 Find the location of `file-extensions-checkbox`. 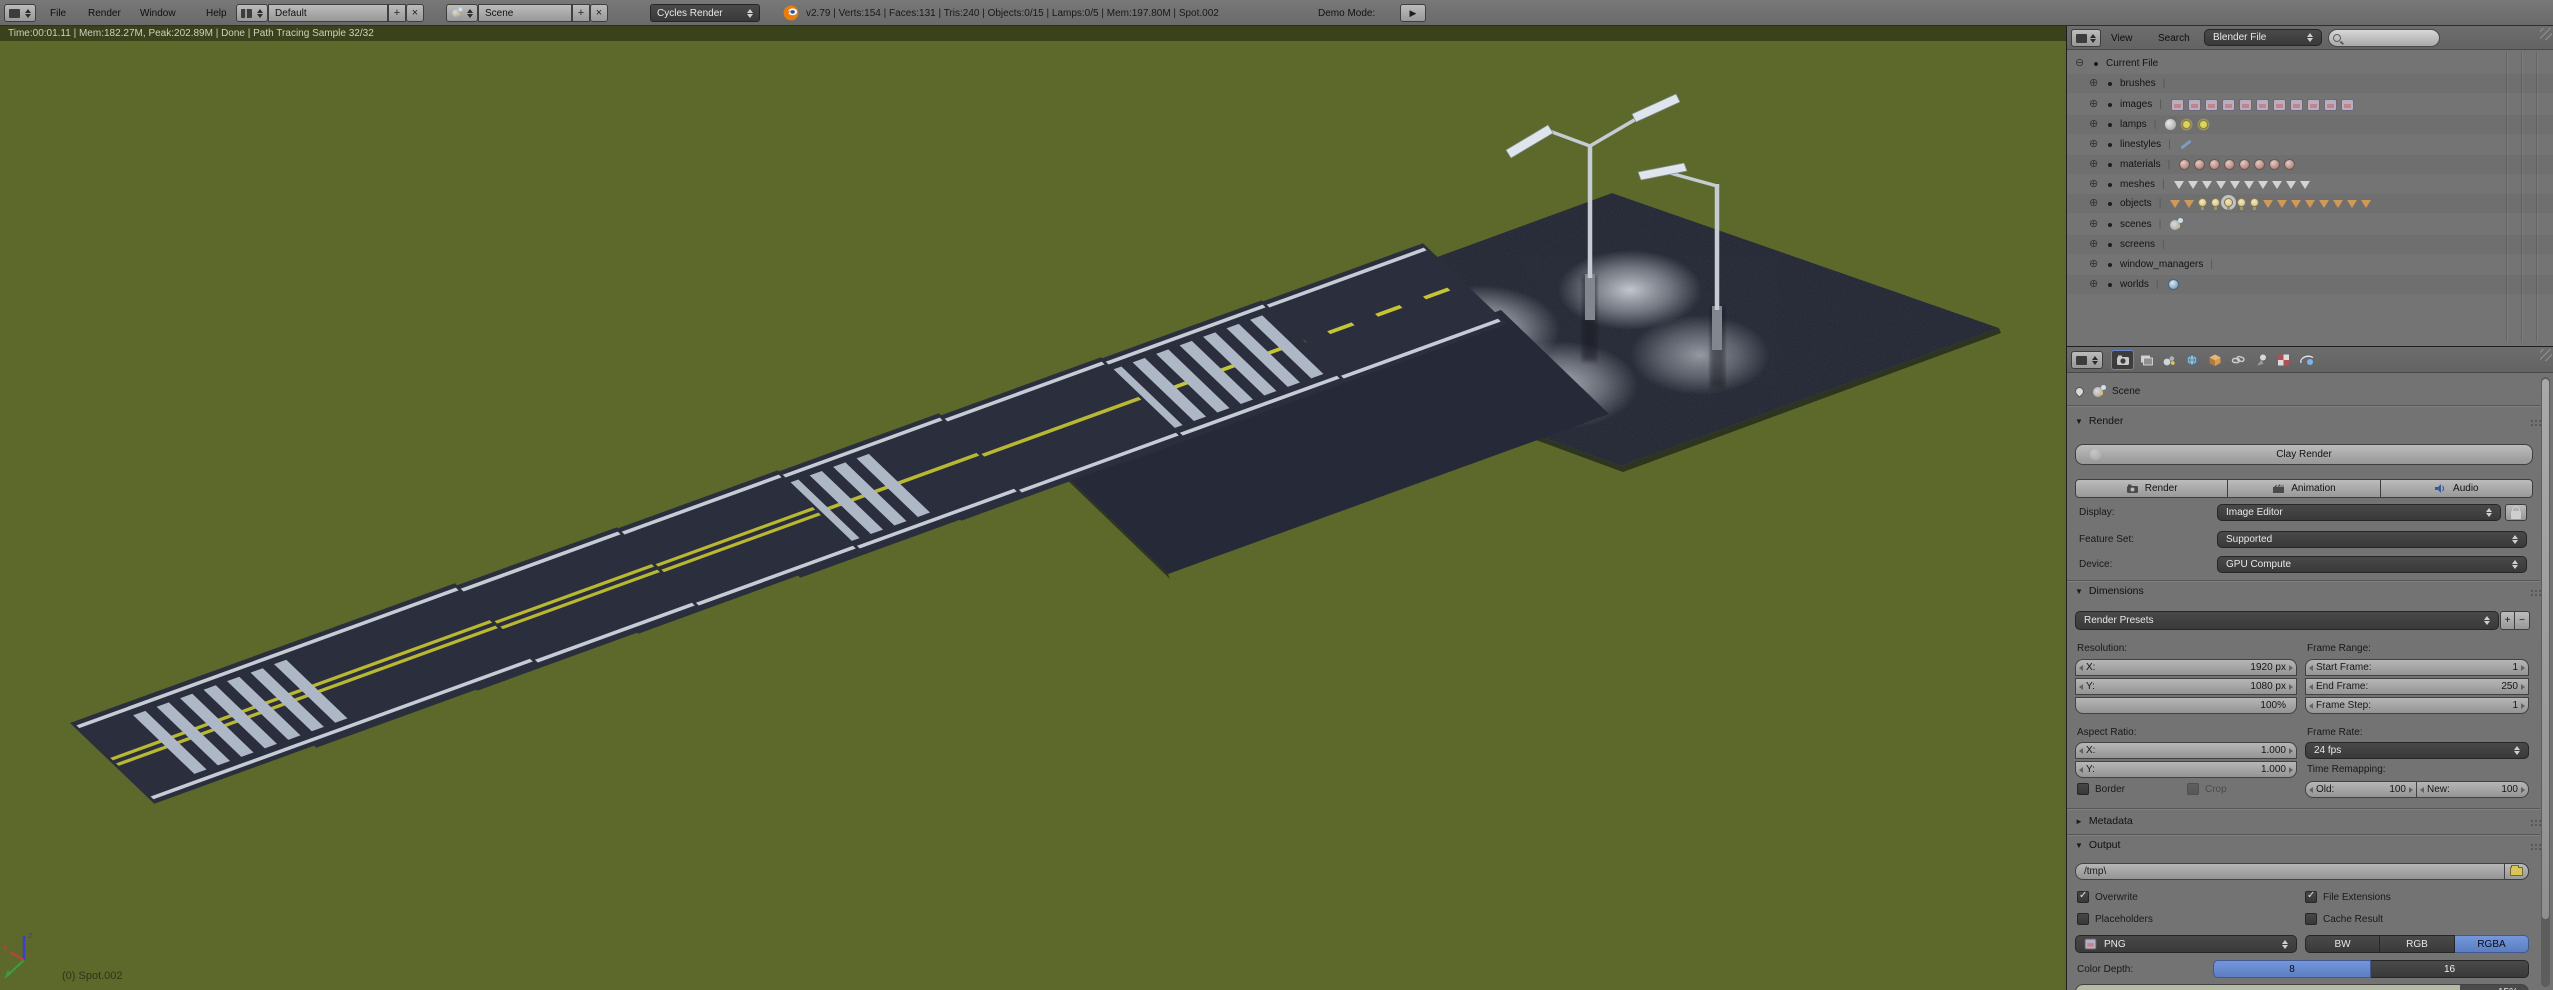

file-extensions-checkbox is located at coordinates (2311, 896).